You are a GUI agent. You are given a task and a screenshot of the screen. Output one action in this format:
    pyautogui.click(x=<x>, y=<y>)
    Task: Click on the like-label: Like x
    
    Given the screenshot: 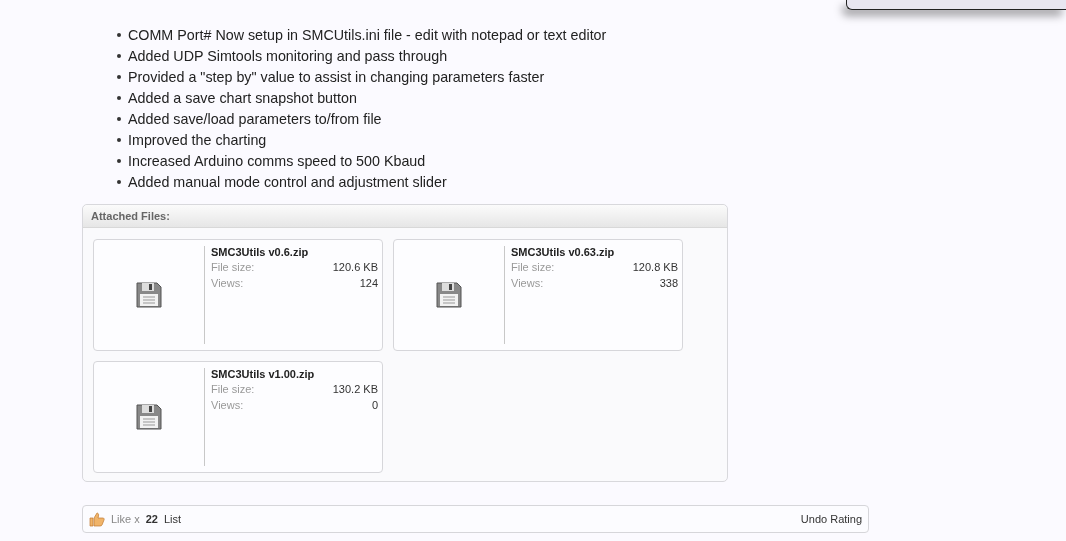 What is the action you would take?
    pyautogui.click(x=125, y=519)
    